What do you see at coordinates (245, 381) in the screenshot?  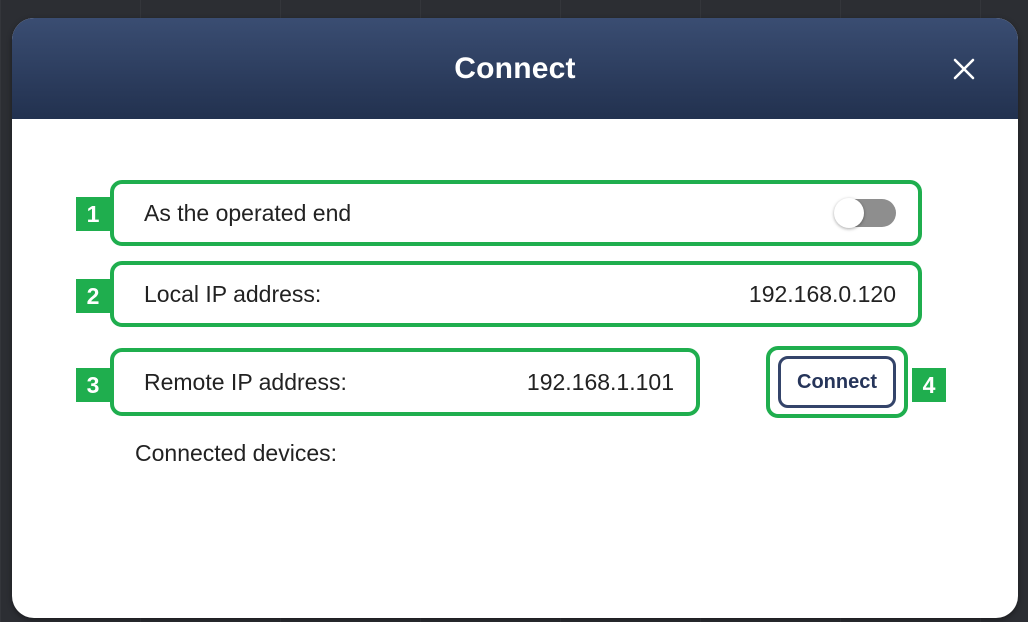 I see `remote-ip-label: Remote IP address:` at bounding box center [245, 381].